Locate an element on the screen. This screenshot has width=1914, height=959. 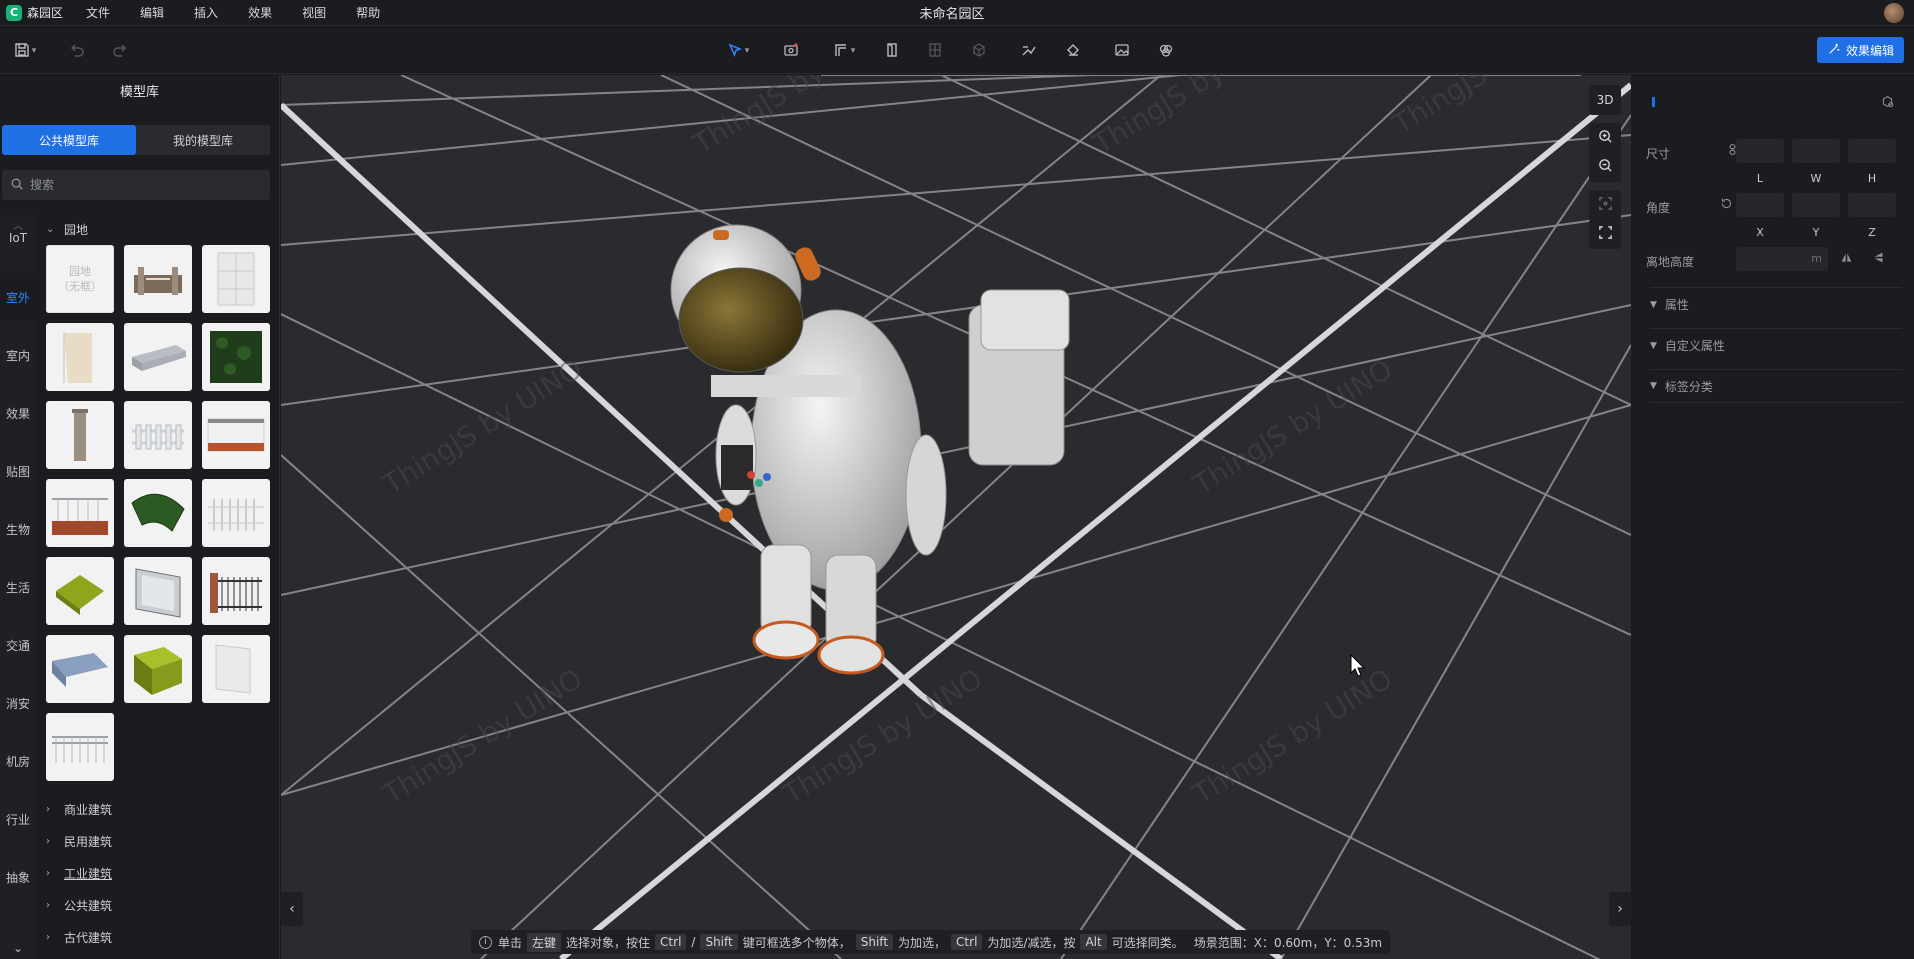
mirror-horizontal-icon is located at coordinates (1846, 259).